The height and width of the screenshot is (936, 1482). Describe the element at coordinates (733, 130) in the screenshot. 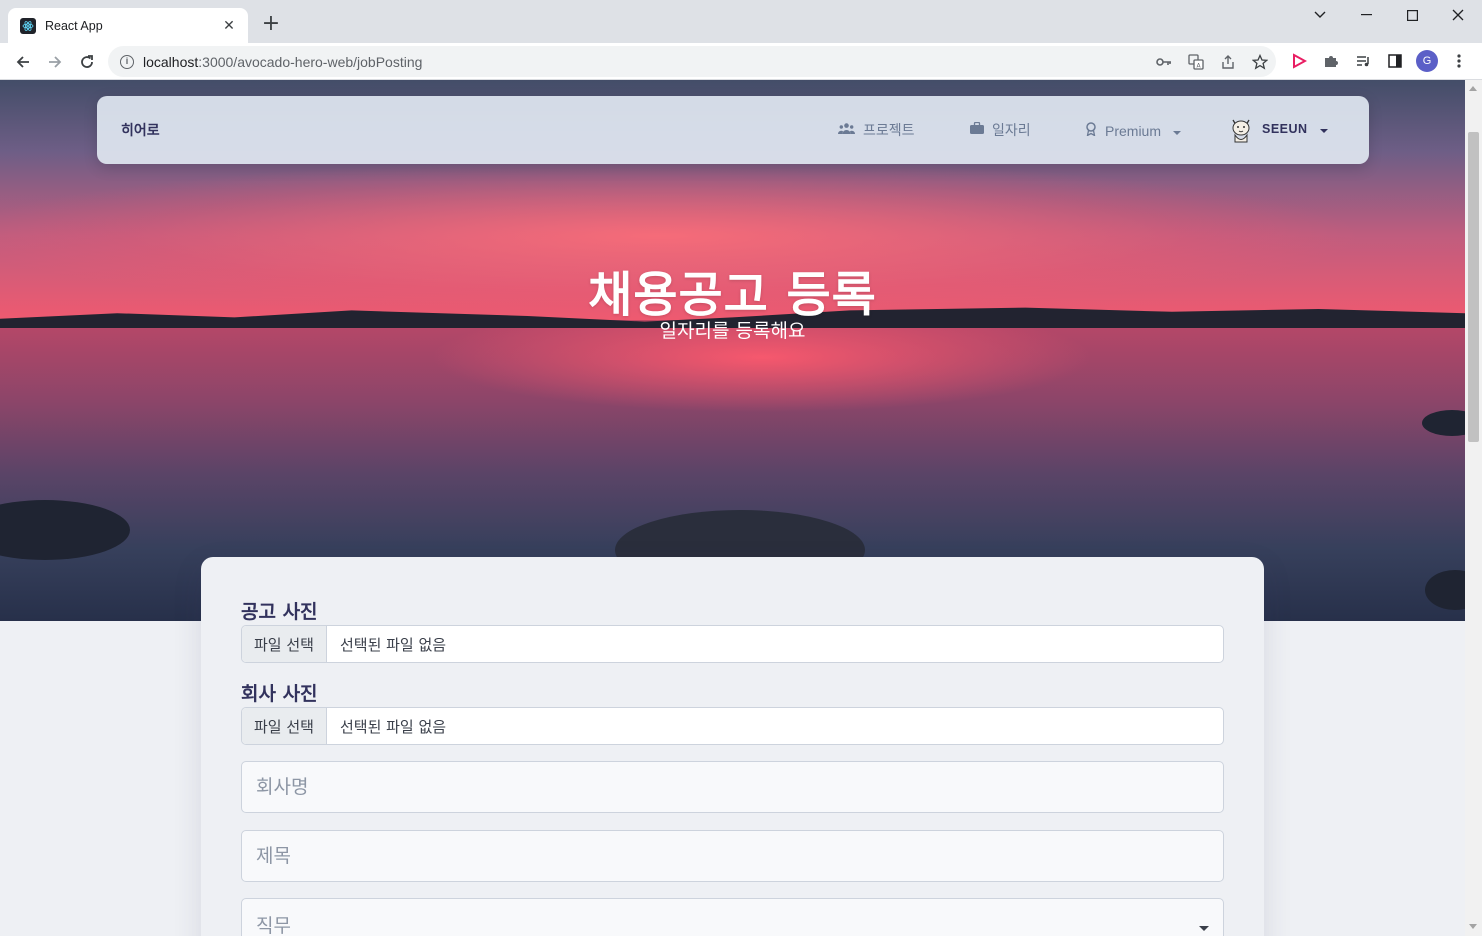

I see `top-navbar: 히어로 프로젝트 일자리 Premium SEEUN` at that location.